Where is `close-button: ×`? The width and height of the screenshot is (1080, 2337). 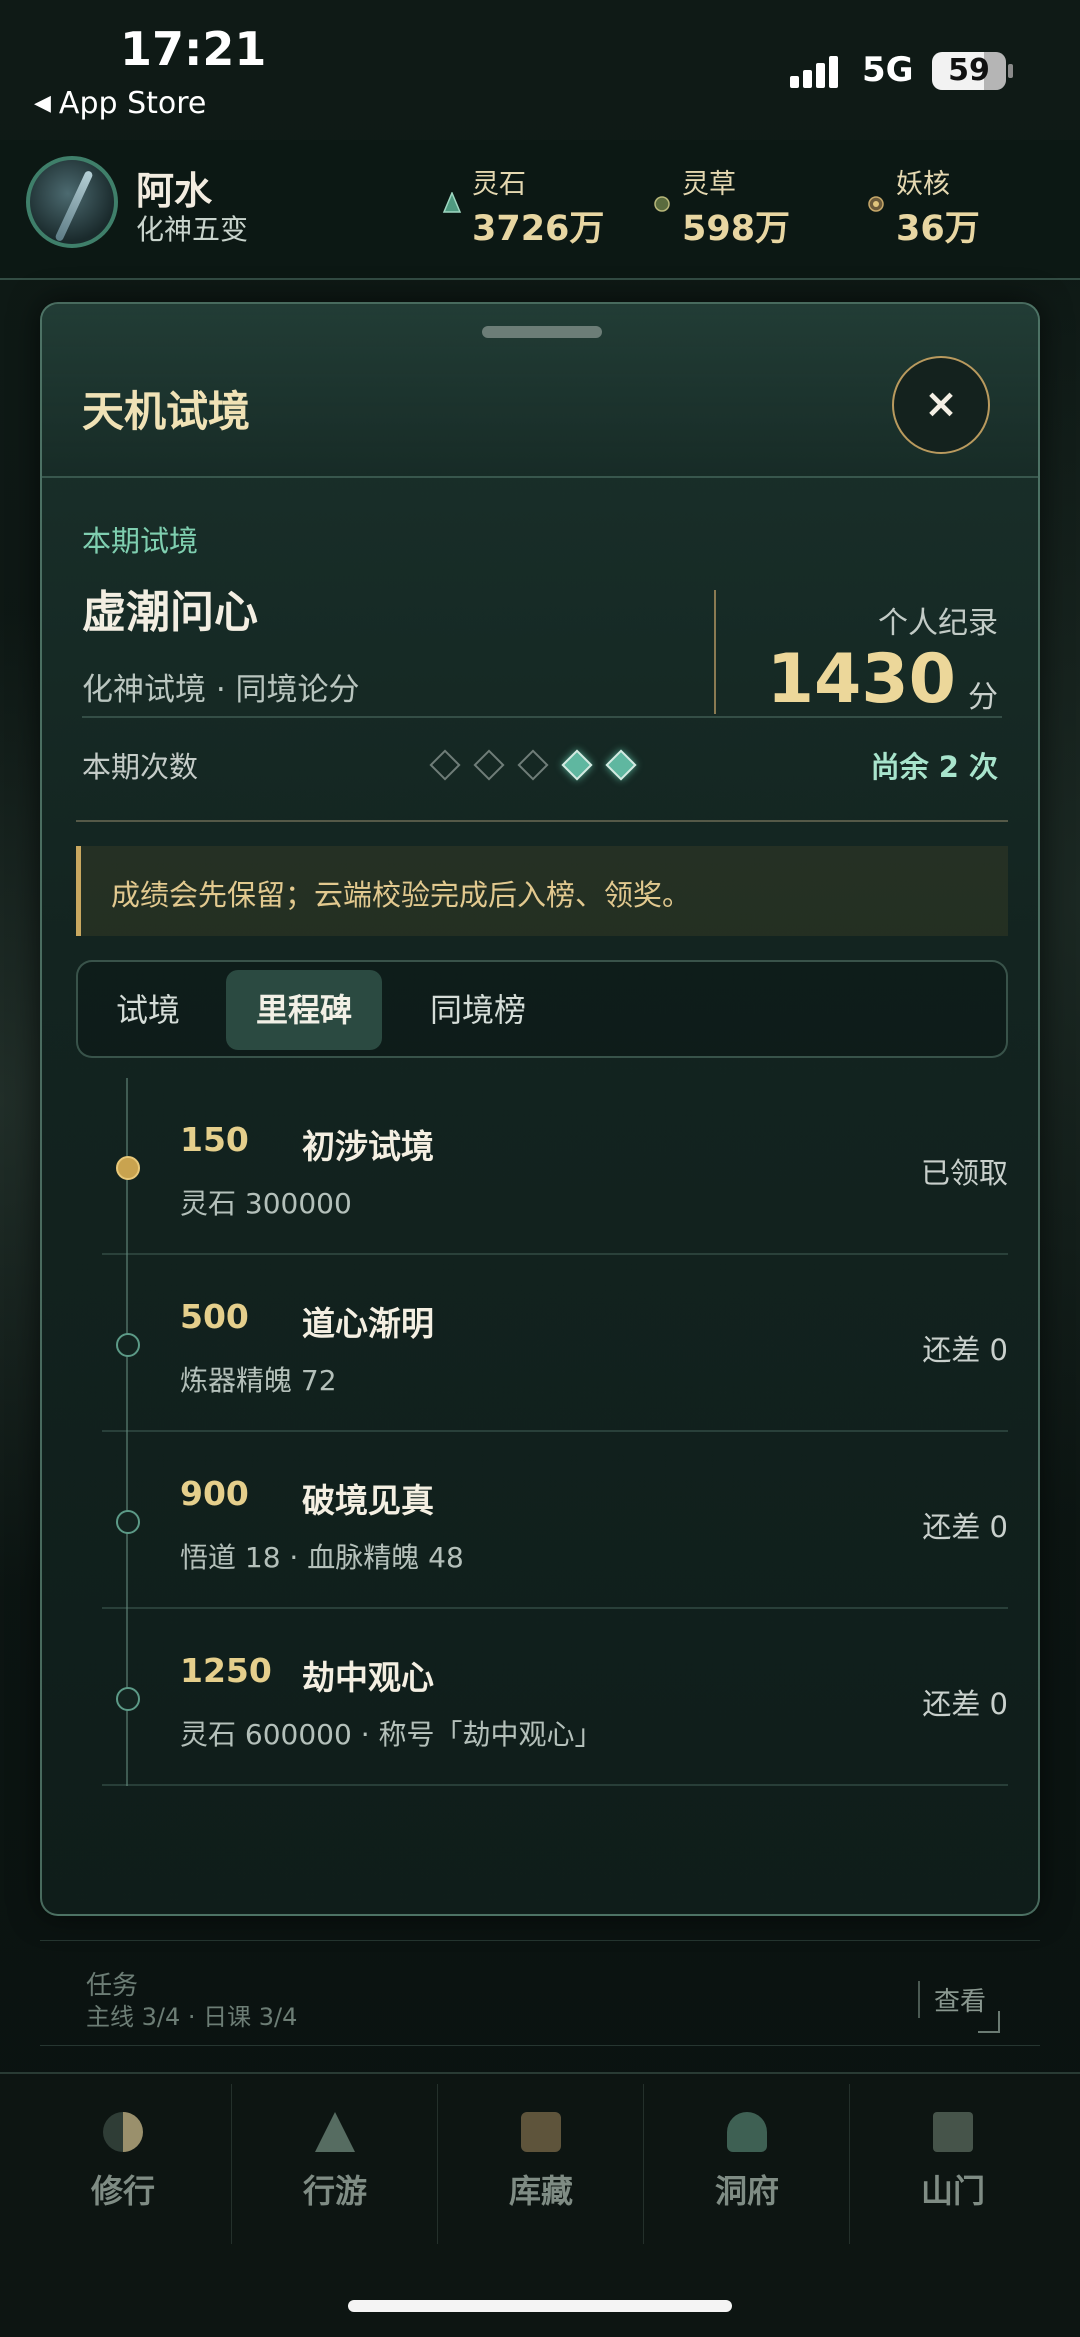 close-button: × is located at coordinates (941, 405).